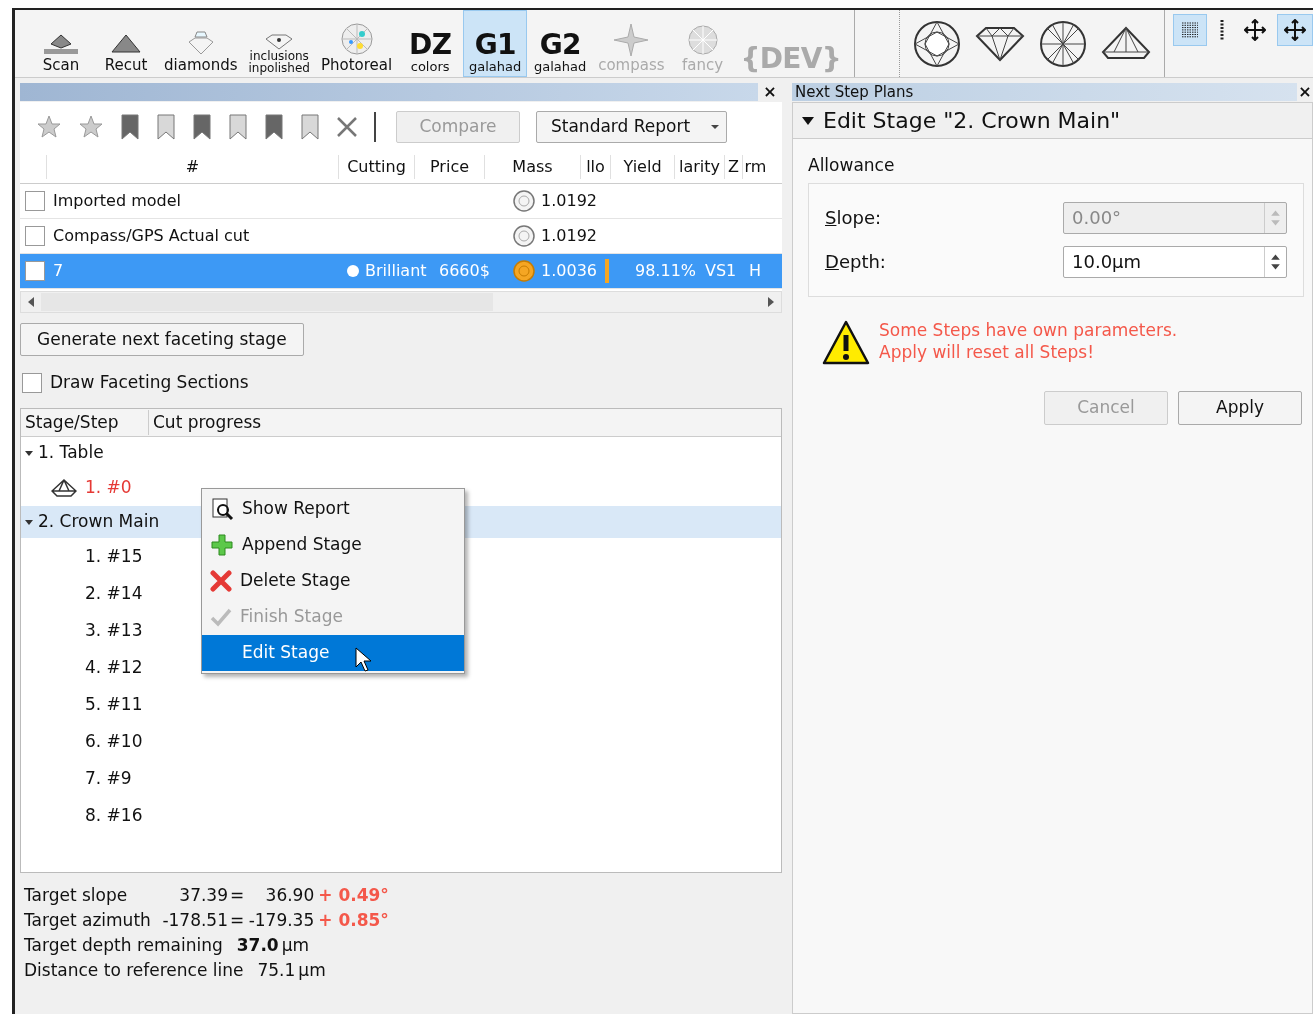 This screenshot has width=1313, height=1014. I want to click on stat-value: -178.51, so click(194, 920).